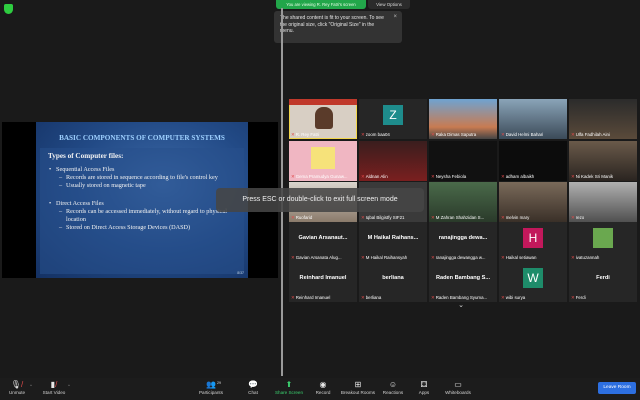 The image size is (640, 400). I want to click on video-options-caret: ^, so click(69, 385).